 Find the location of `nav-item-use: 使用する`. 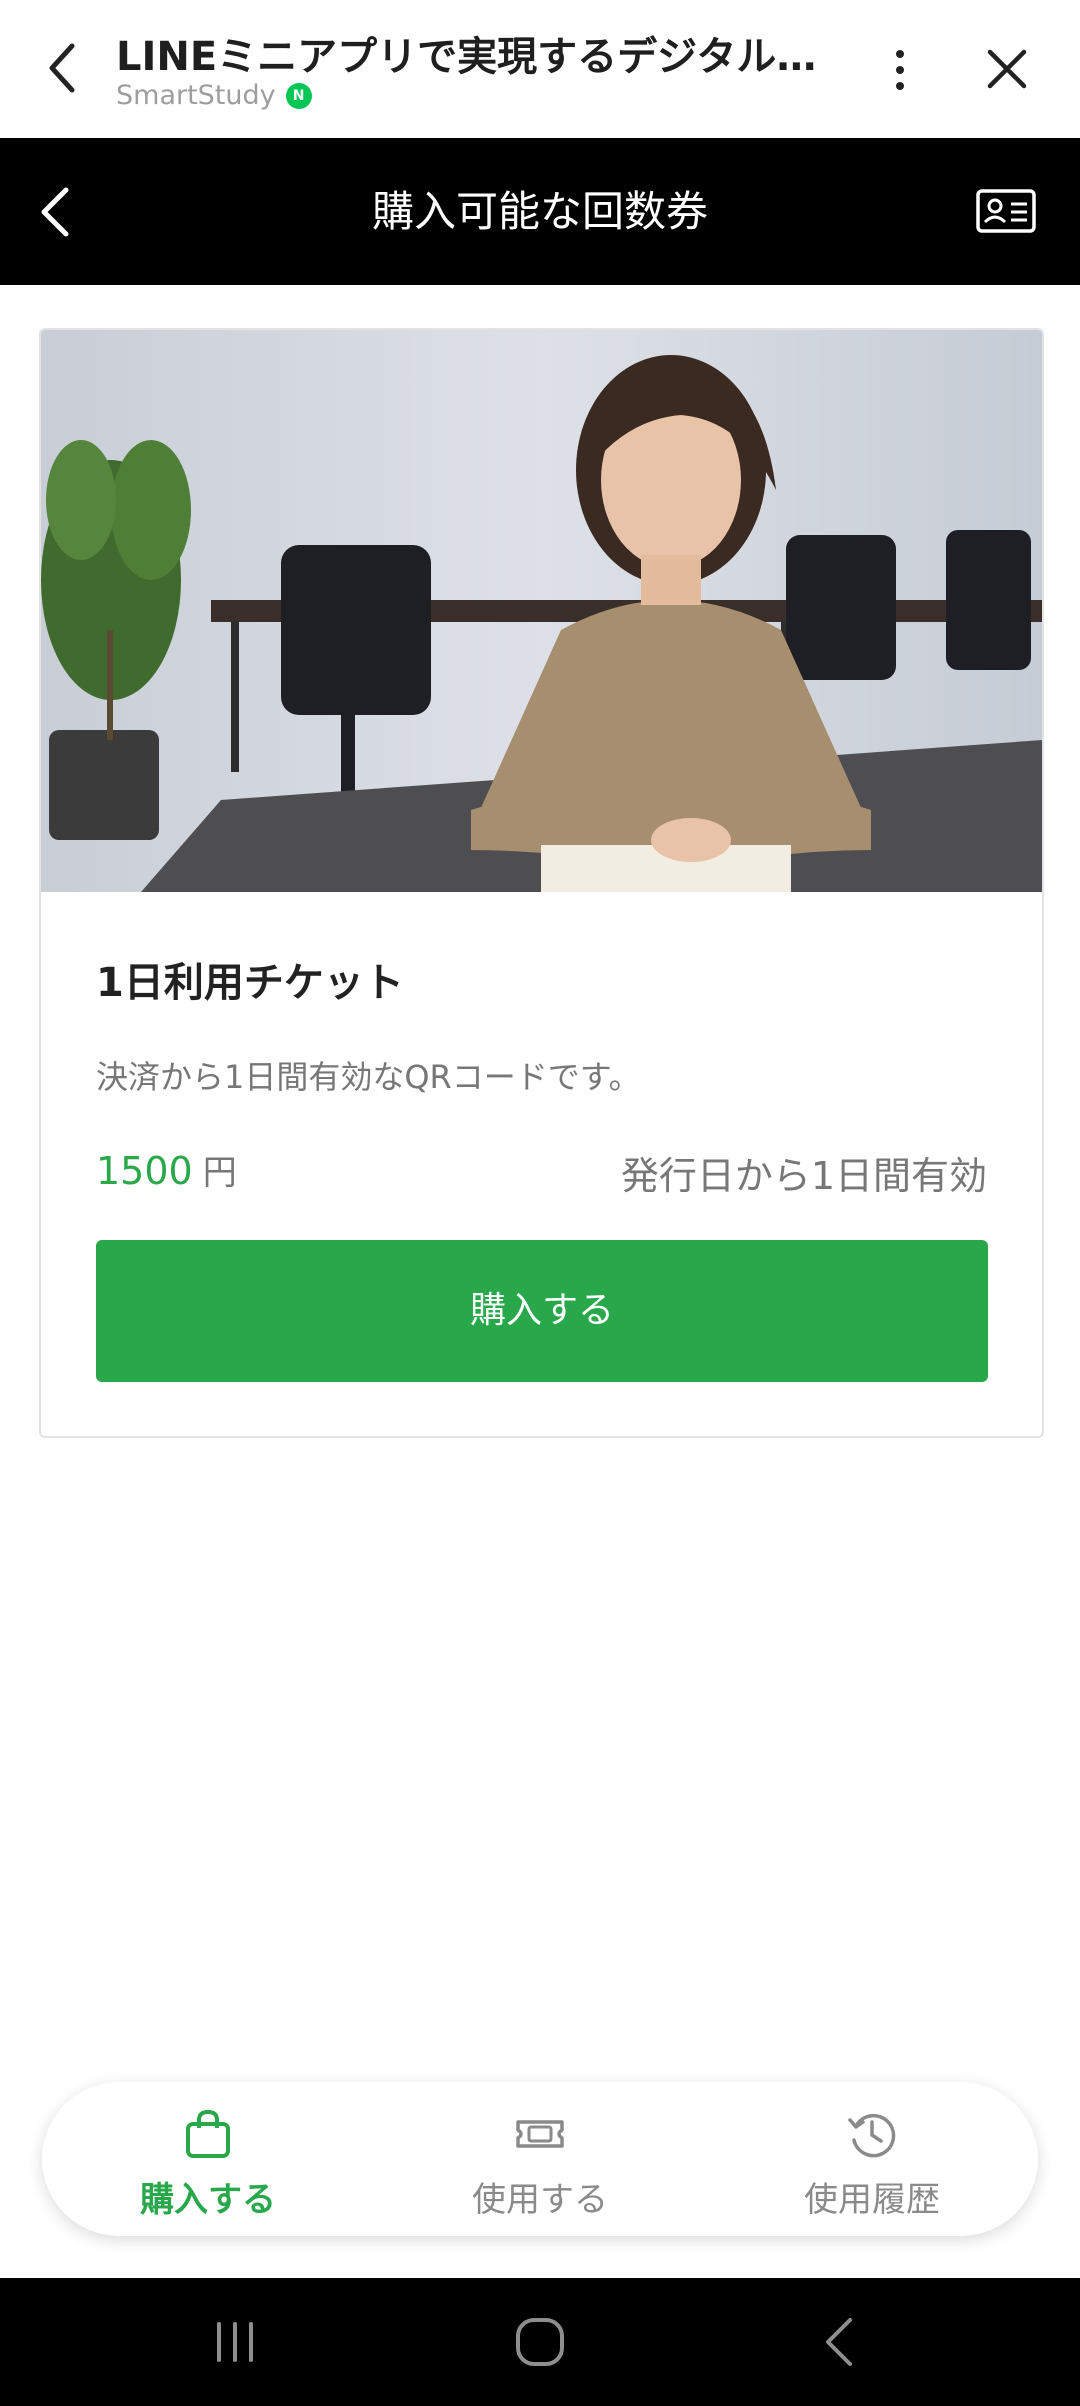

nav-item-use: 使用する is located at coordinates (540, 2159).